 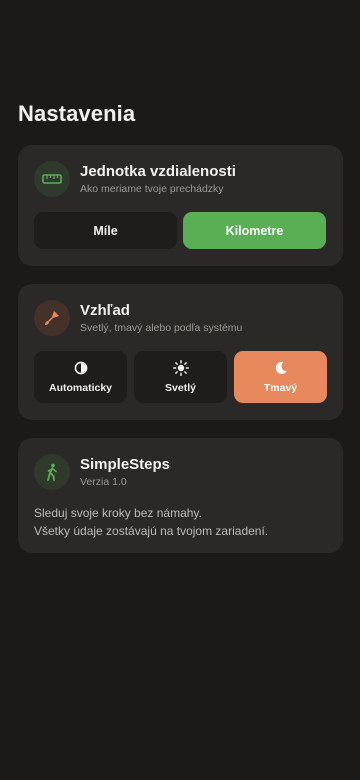 I want to click on miles-option-button: Míle, so click(x=105, y=230).